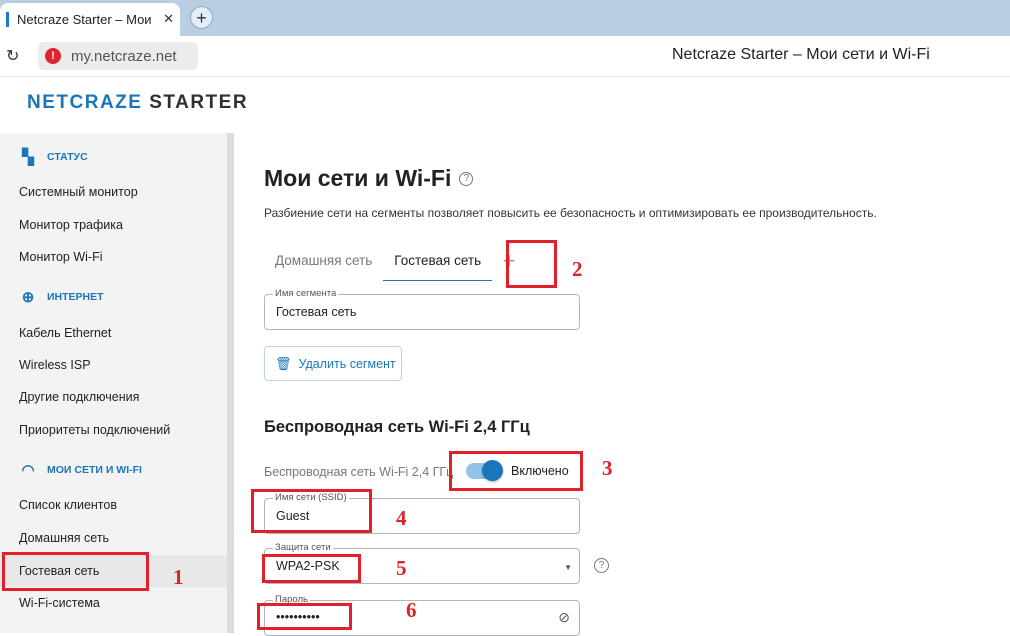 The width and height of the screenshot is (1010, 636). What do you see at coordinates (411, 610) in the screenshot?
I see `annotation-number-6: 6` at bounding box center [411, 610].